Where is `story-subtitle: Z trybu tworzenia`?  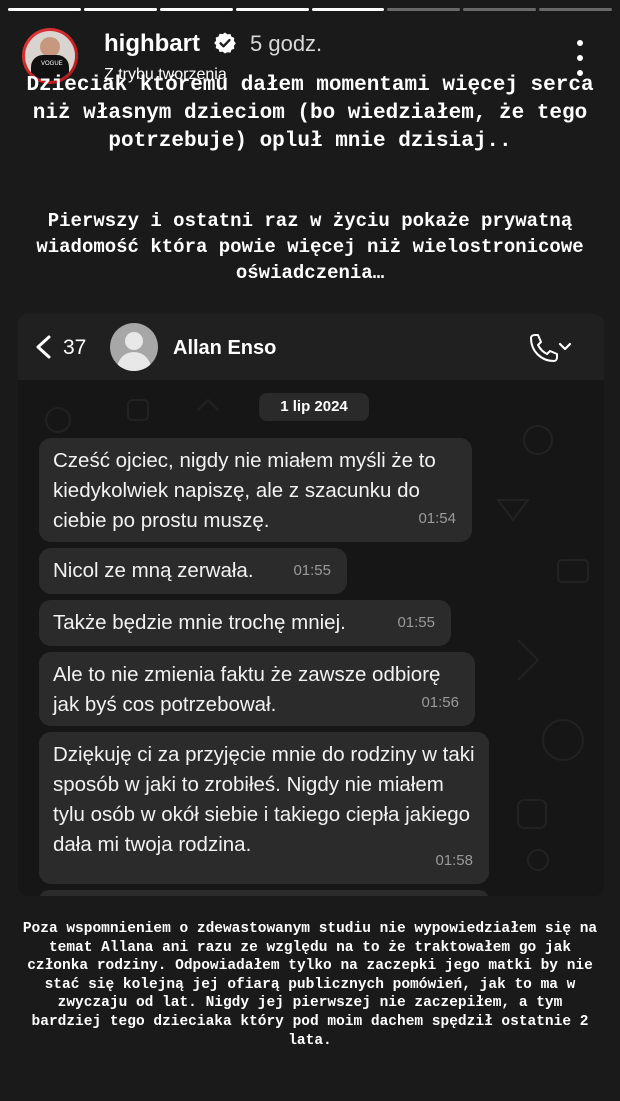
story-subtitle: Z trybu tworzenia is located at coordinates (165, 74).